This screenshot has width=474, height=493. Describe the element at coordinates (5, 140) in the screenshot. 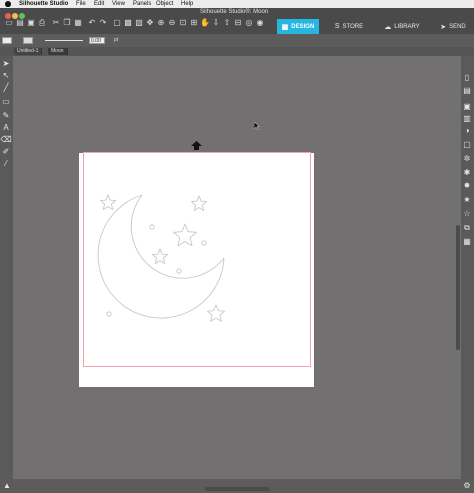

I see `eraser-icon: ⌫` at that location.